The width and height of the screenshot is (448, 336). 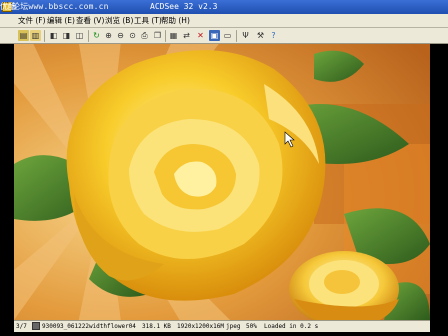 What do you see at coordinates (132, 35) in the screenshot?
I see `zoom-fit-icon: ⊙` at bounding box center [132, 35].